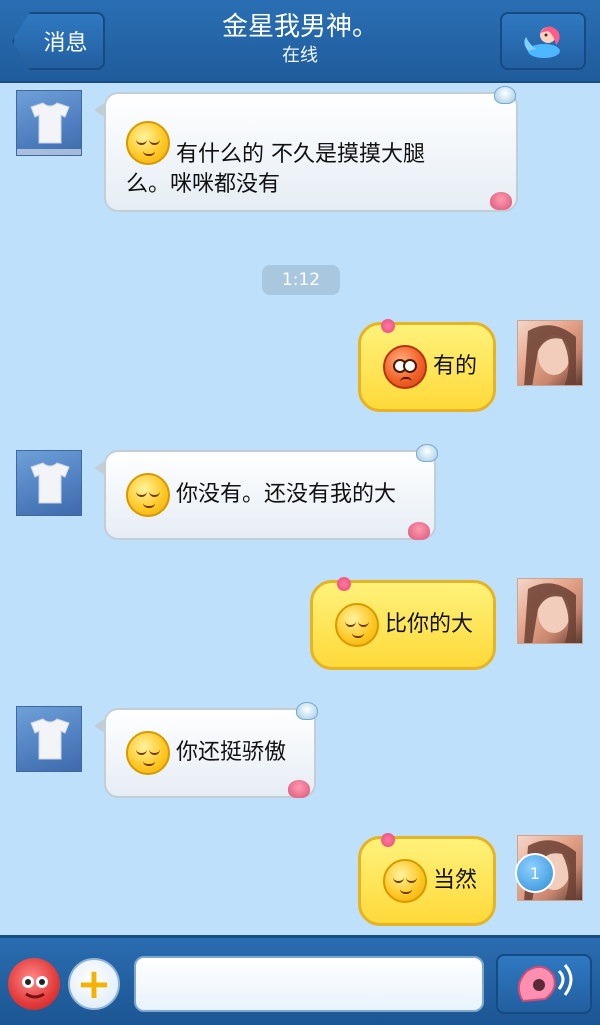 The height and width of the screenshot is (1025, 600). What do you see at coordinates (300, 55) in the screenshot?
I see `online-status: 在线` at bounding box center [300, 55].